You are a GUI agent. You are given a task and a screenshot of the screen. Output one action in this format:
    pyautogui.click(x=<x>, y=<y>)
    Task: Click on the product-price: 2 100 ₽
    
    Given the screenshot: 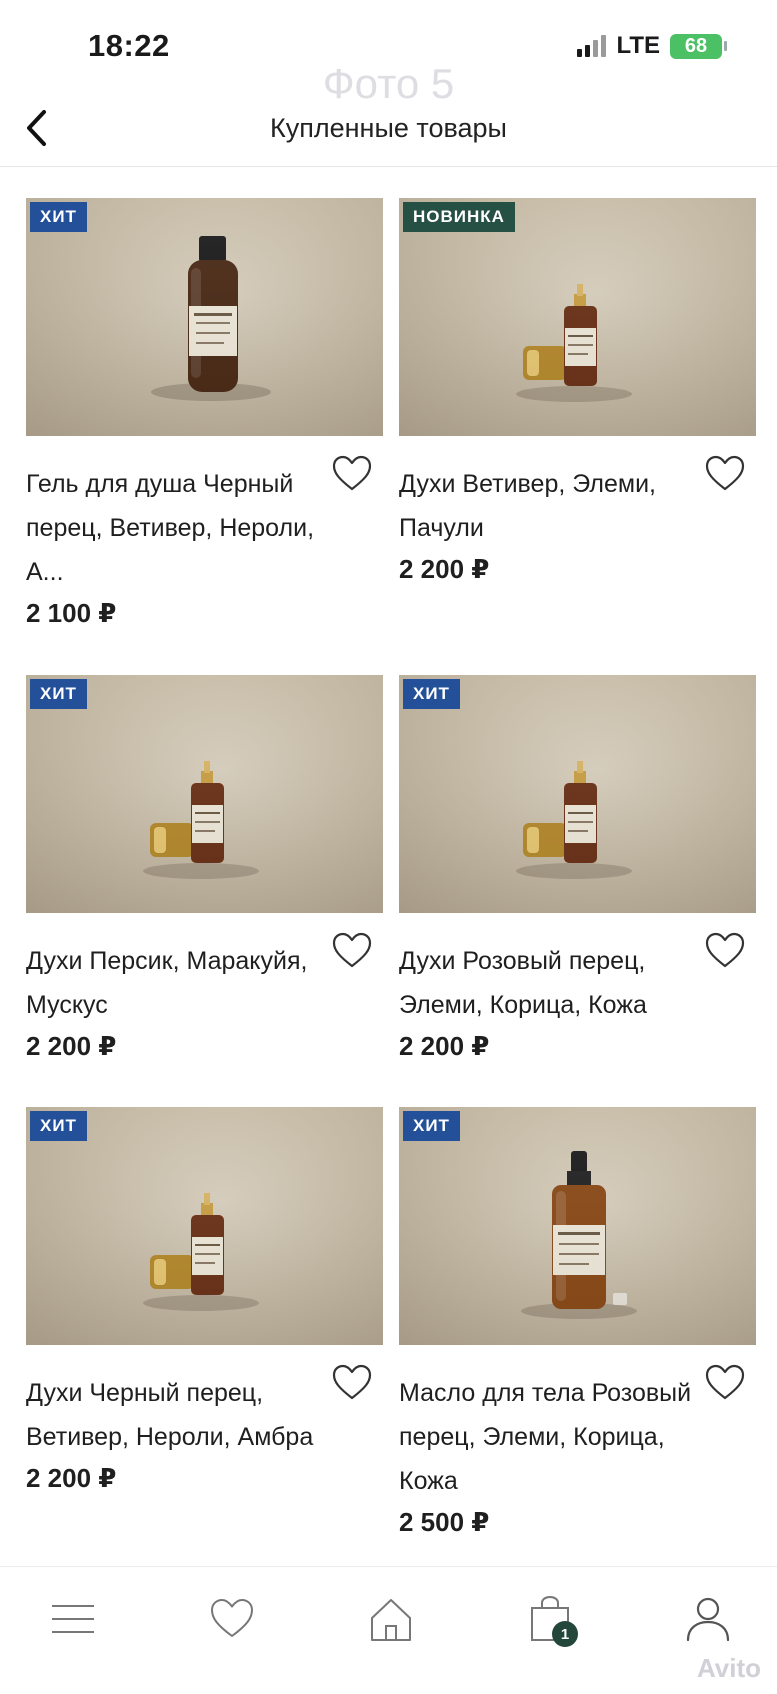 What is the action you would take?
    pyautogui.click(x=71, y=613)
    